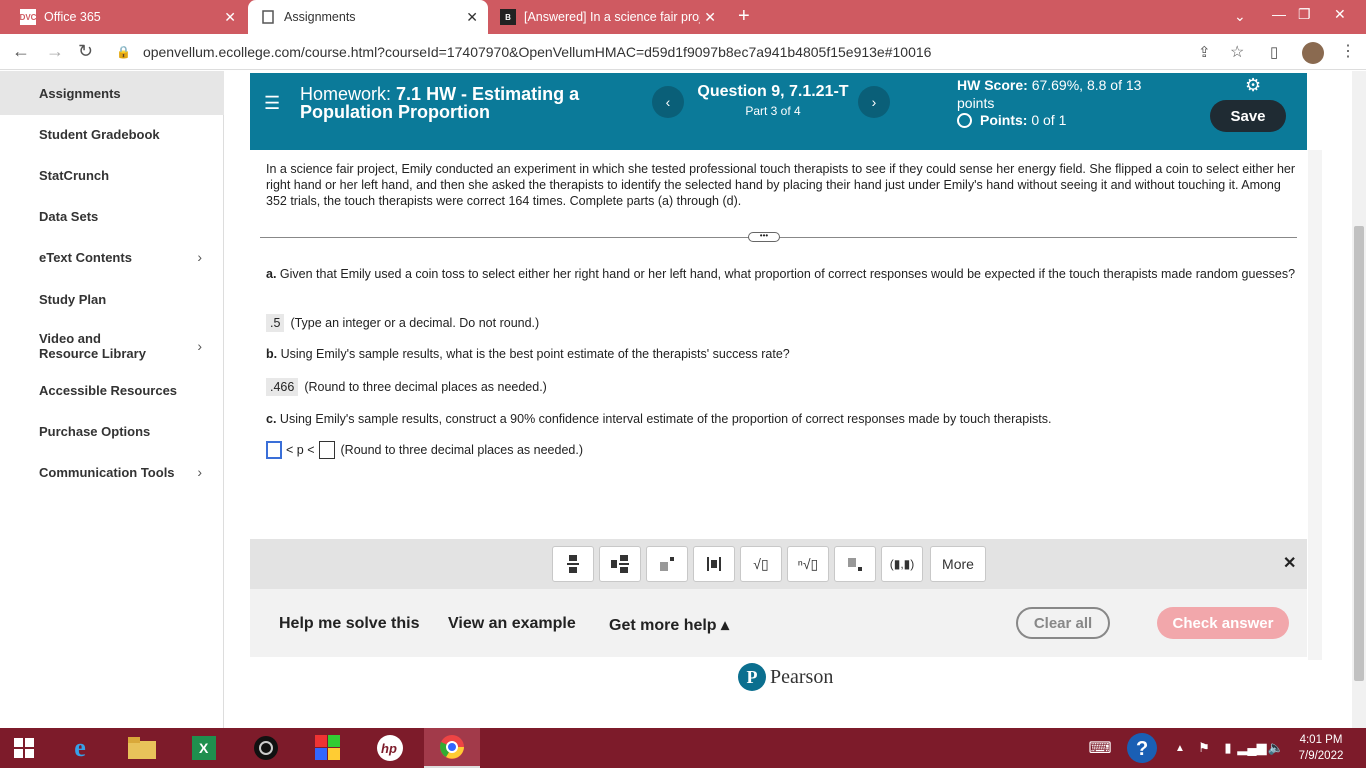 This screenshot has width=1366, height=768. Describe the element at coordinates (204, 748) in the screenshot. I see `excel-icon: X` at that location.